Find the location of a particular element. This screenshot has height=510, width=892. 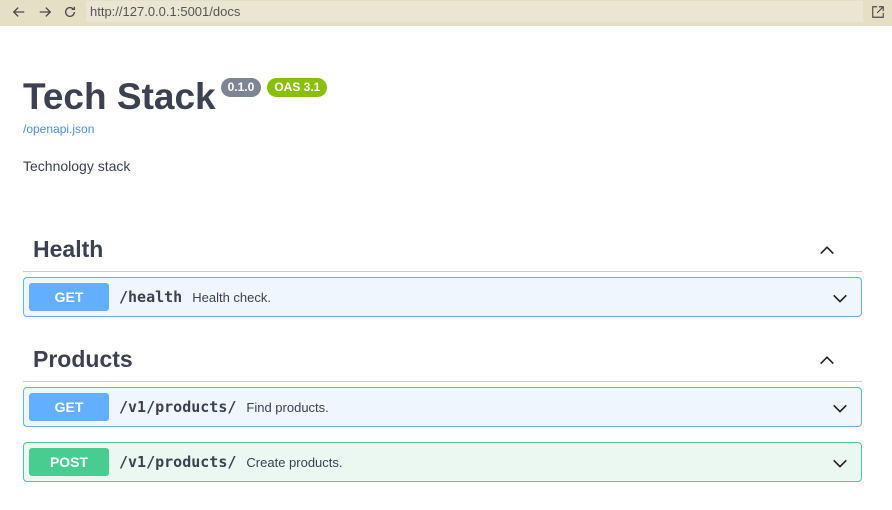

method-badge: POST is located at coordinates (69, 462).